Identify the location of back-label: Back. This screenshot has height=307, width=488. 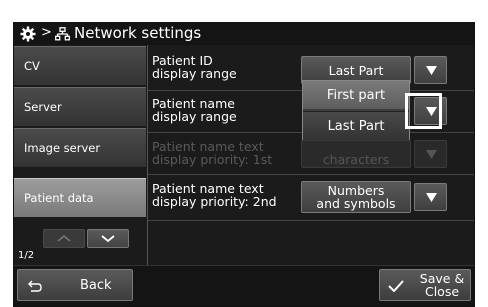
(96, 285).